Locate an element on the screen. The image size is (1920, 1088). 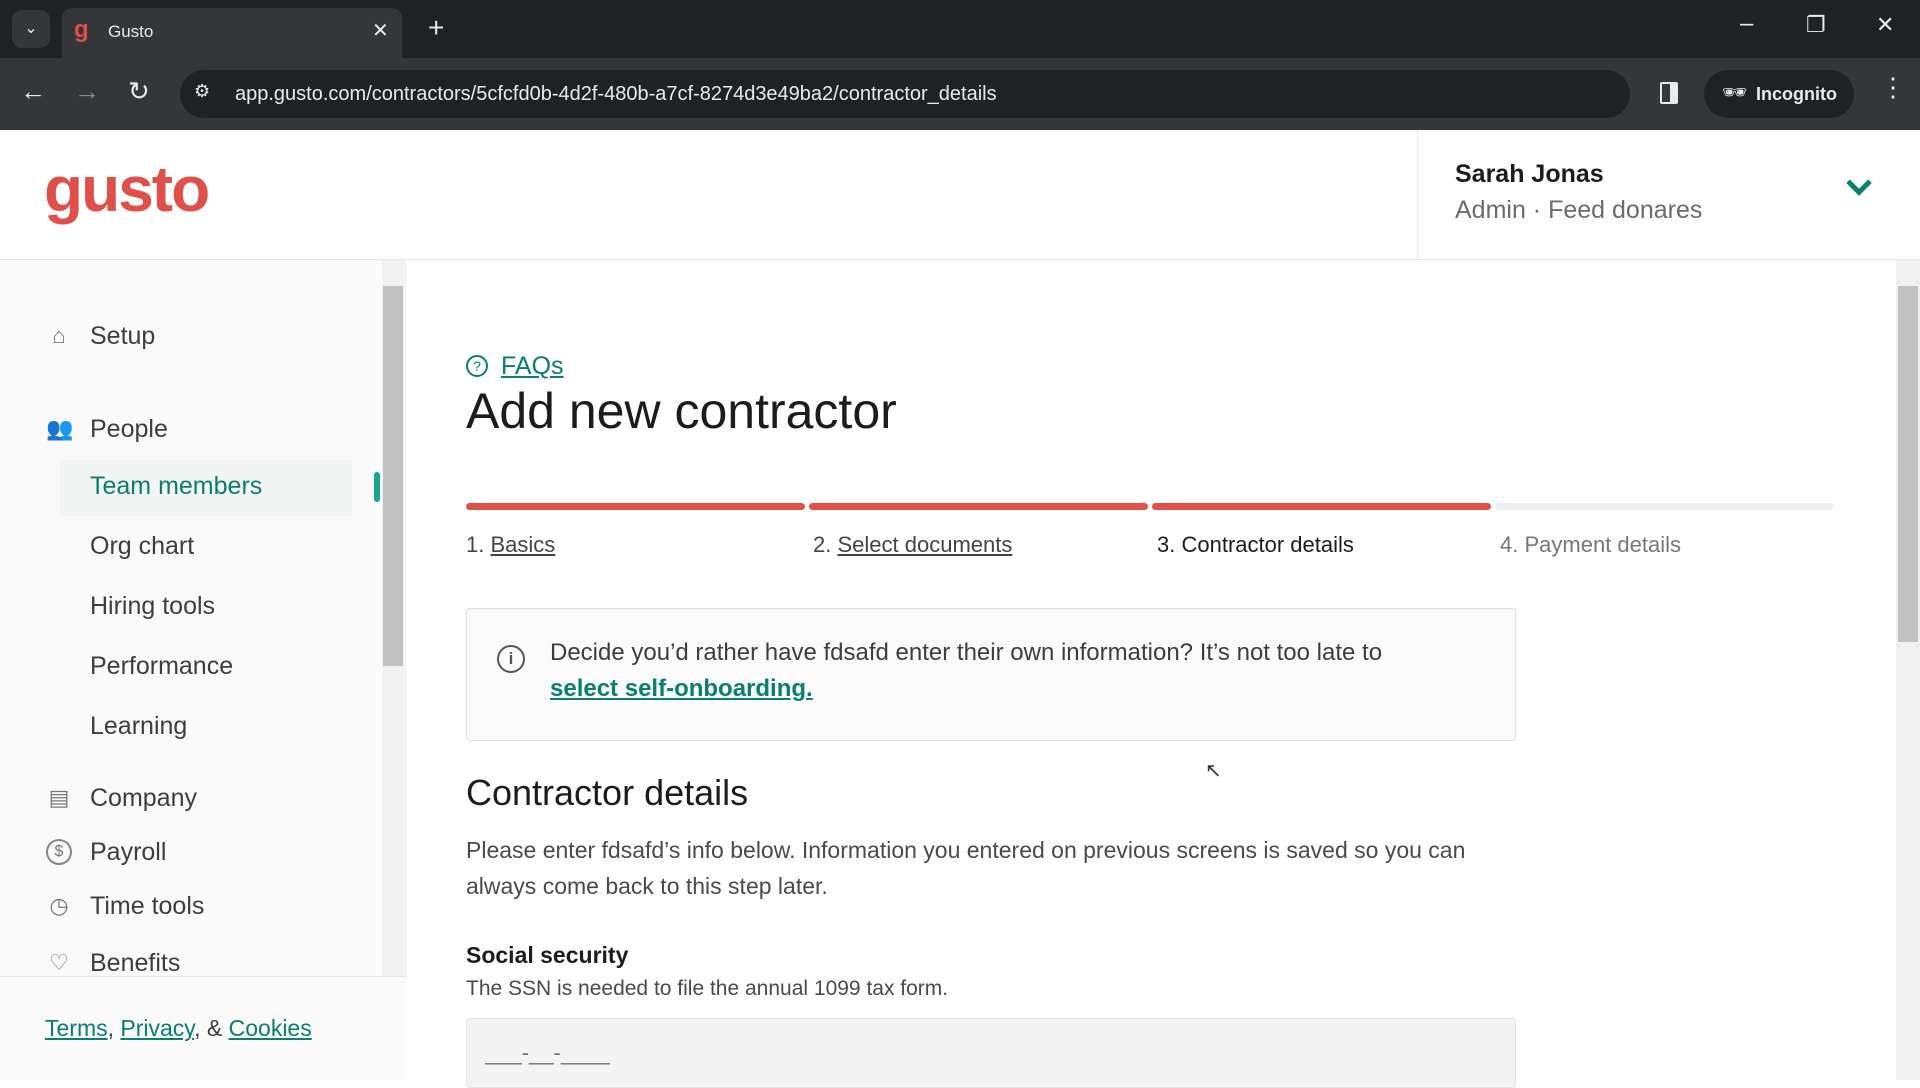
browser-menu-icon: ⋮ is located at coordinates (1893, 87).